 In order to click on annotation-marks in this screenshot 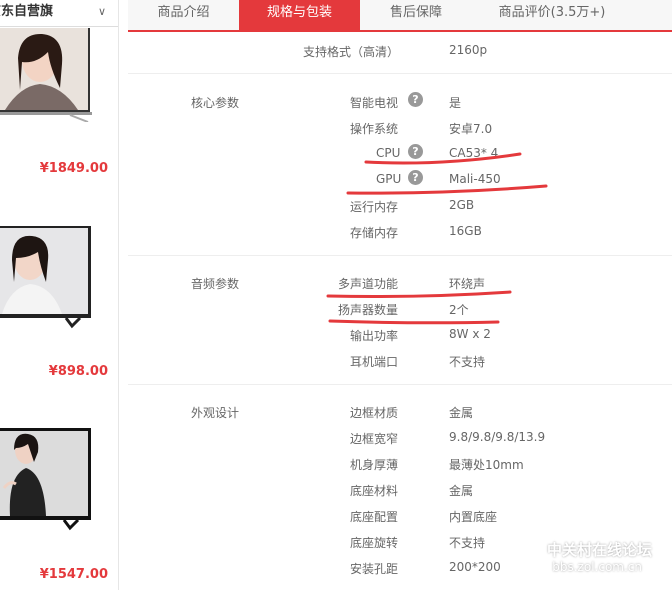, I will do `click(437, 238)`.